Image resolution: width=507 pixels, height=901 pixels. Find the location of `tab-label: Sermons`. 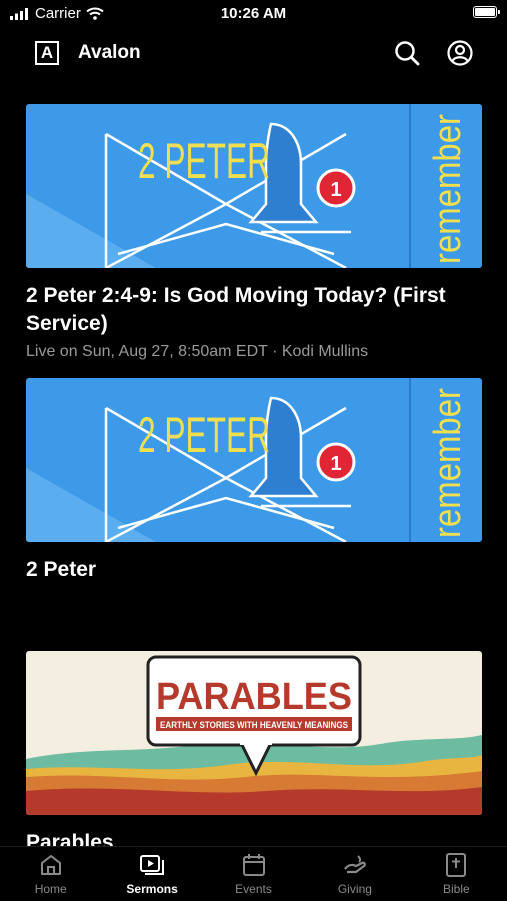

tab-label: Sermons is located at coordinates (152, 889).